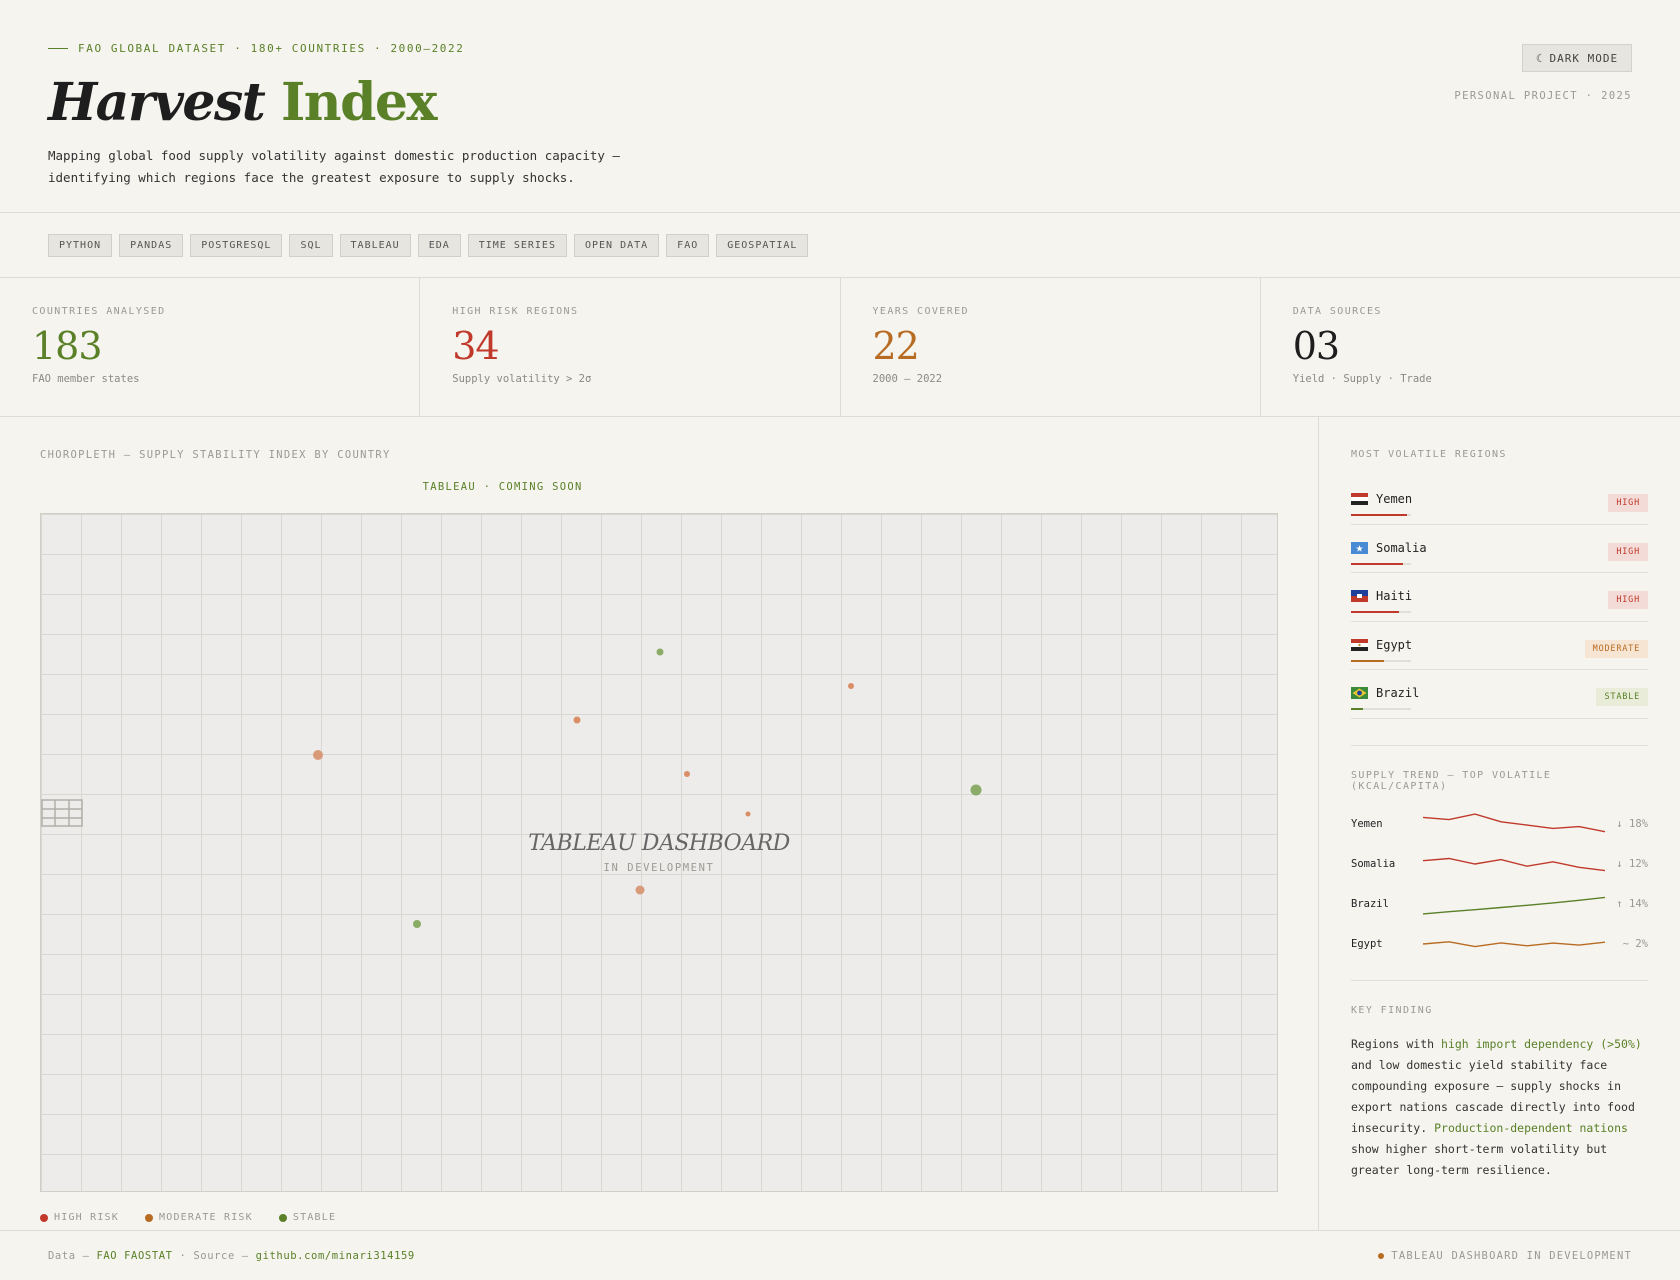 This screenshot has height=1280, width=1680. Describe the element at coordinates (1499, 549) in the screenshot. I see `volatile-region-row: Somalia HIGH` at that location.